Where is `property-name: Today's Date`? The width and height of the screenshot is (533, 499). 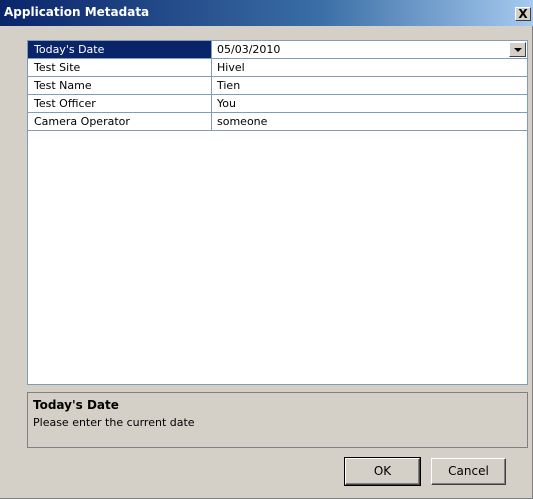 property-name: Today's Date is located at coordinates (120, 49).